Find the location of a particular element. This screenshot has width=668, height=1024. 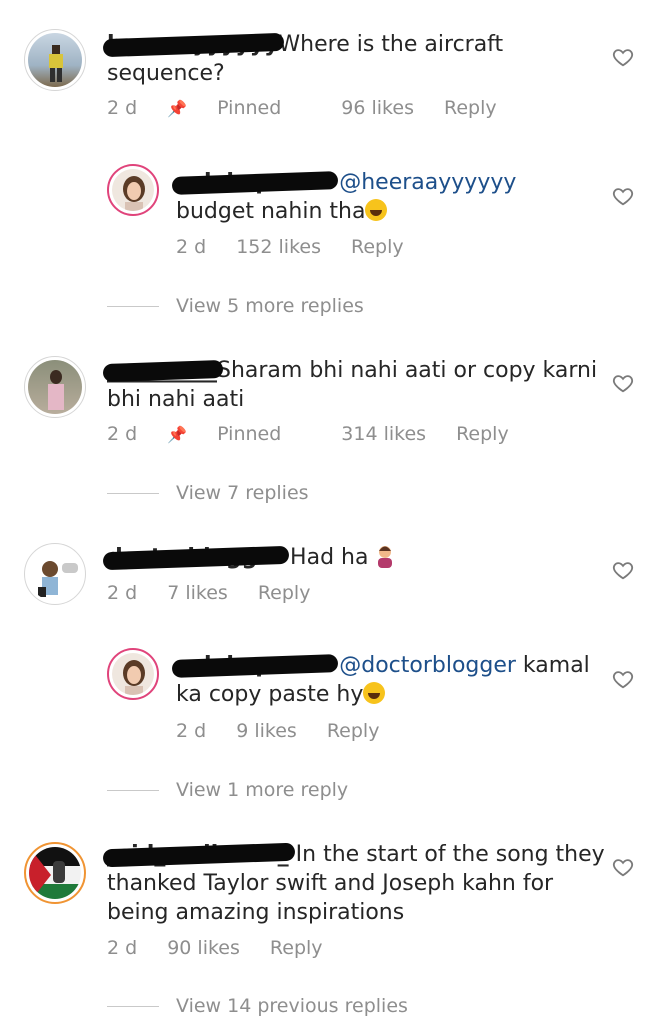

likes-count: 152 likes is located at coordinates (278, 247).